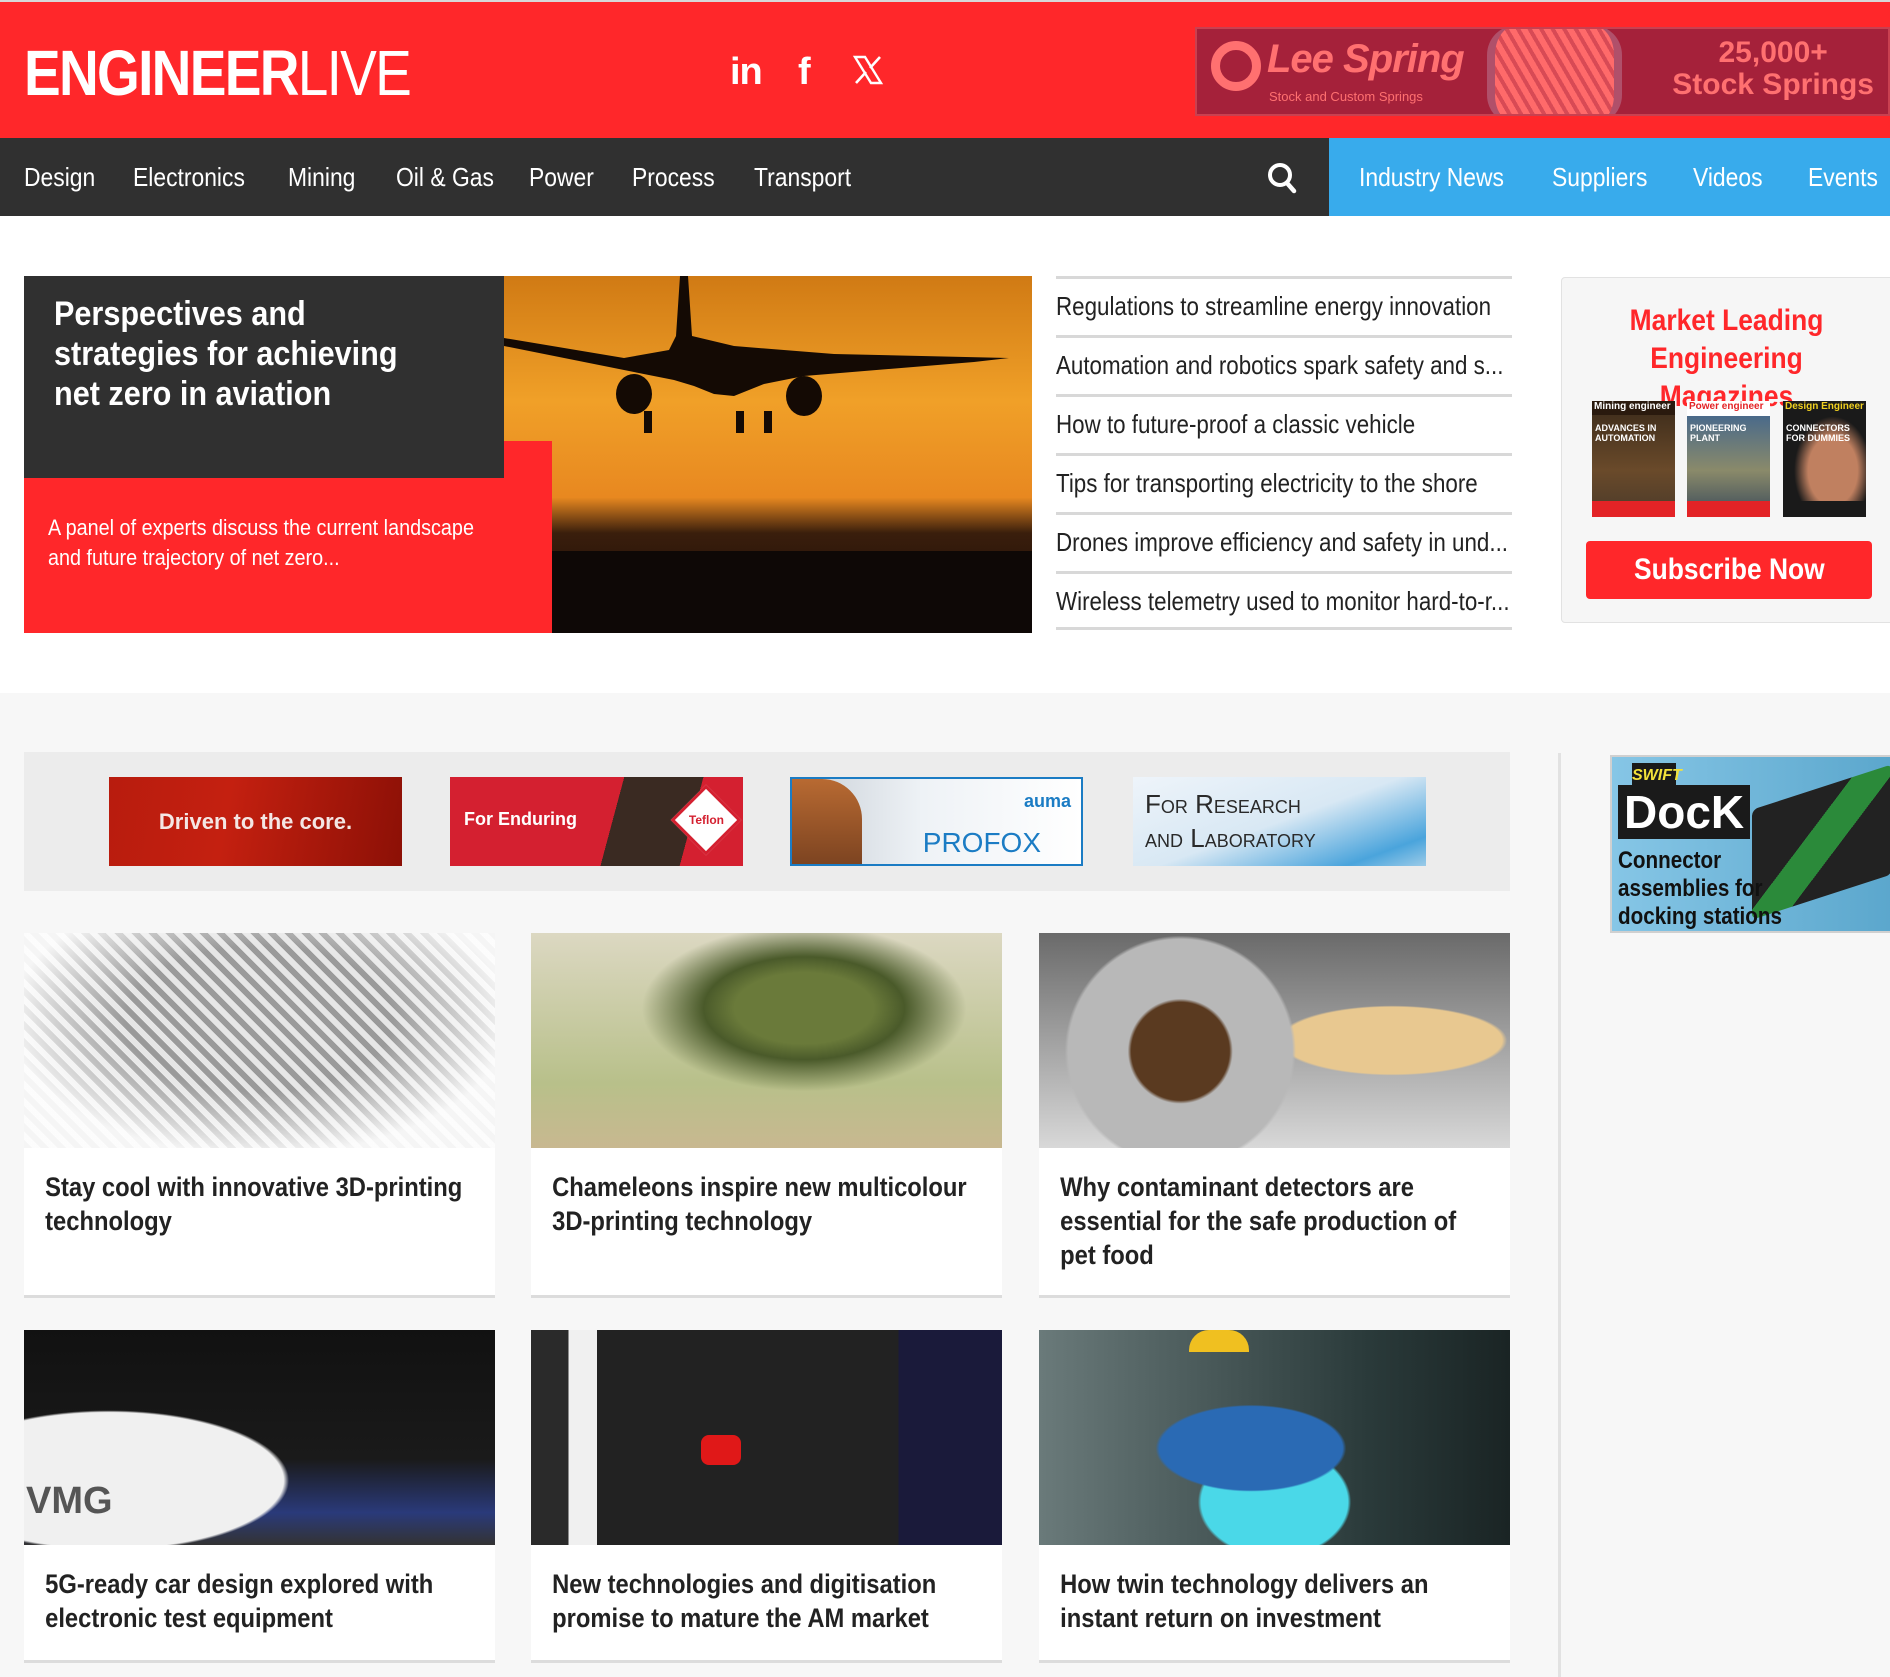 Image resolution: width=1890 pixels, height=1677 pixels. I want to click on ad-teflon-badge: Teflon, so click(706, 820).